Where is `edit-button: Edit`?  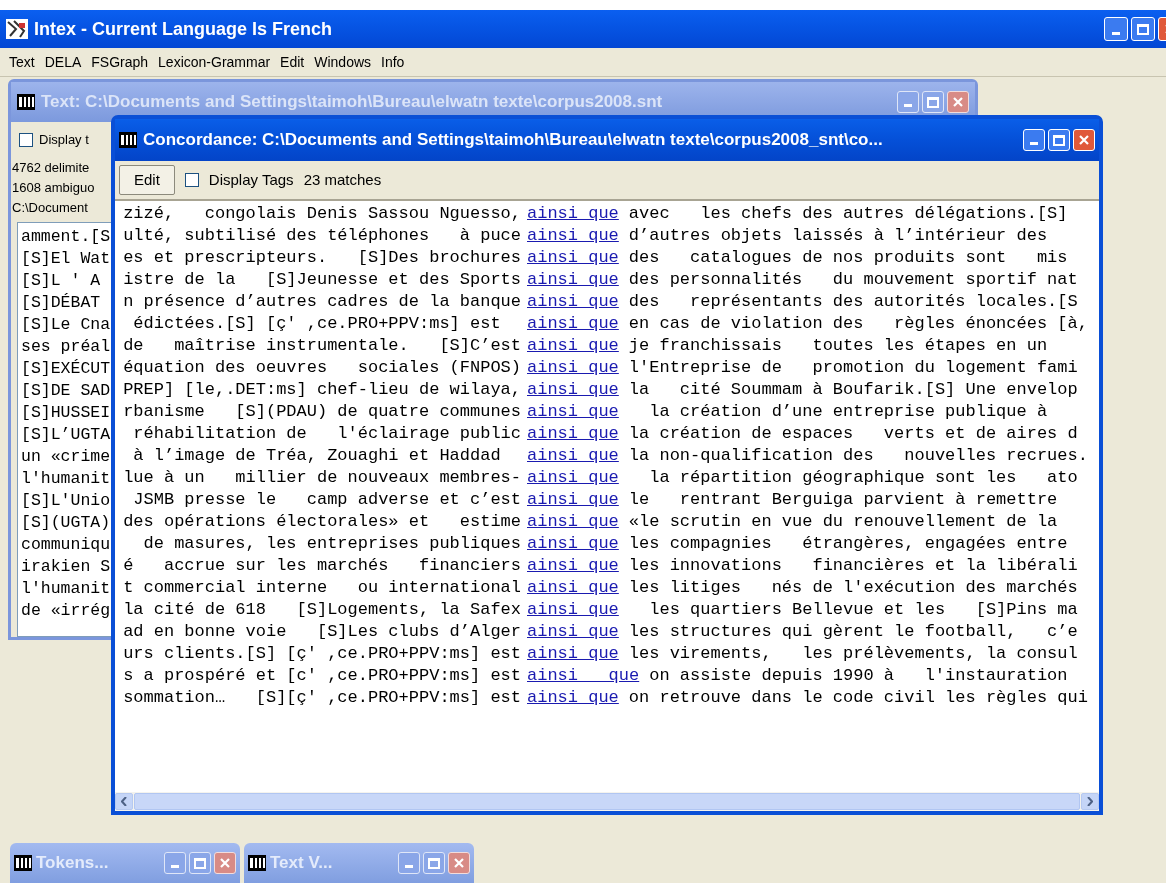
edit-button: Edit is located at coordinates (147, 180).